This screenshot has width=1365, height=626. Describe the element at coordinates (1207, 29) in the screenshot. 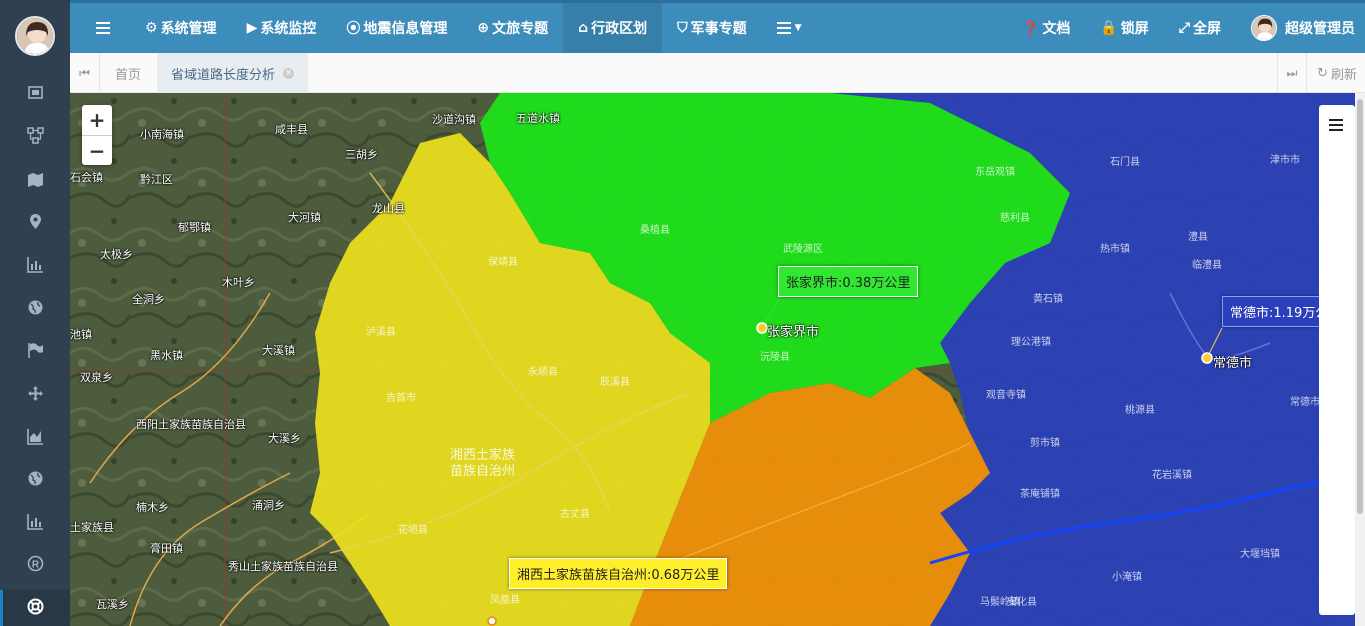

I see `fullscreen-label: 全屏` at that location.